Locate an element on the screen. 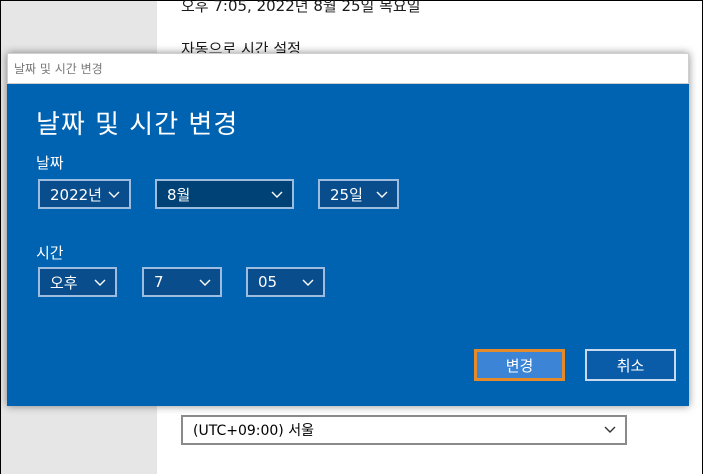  minute-value: 05 is located at coordinates (268, 282).